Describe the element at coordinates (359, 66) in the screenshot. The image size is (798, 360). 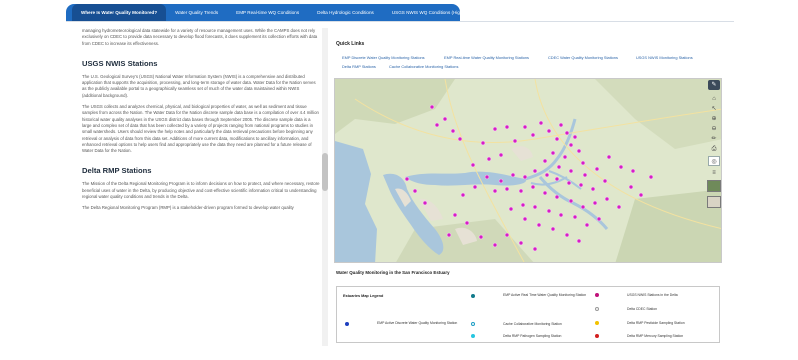
I see `link-delta-rmp: Delta RMP Stations` at that location.